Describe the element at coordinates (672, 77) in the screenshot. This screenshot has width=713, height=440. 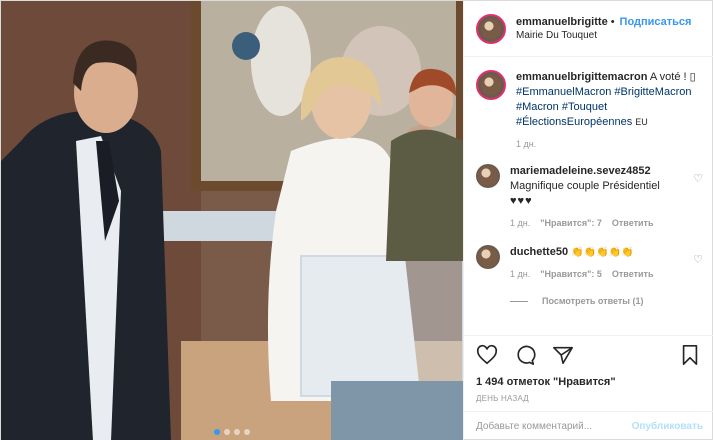
I see `caption-text: A voté ! ▯` at that location.